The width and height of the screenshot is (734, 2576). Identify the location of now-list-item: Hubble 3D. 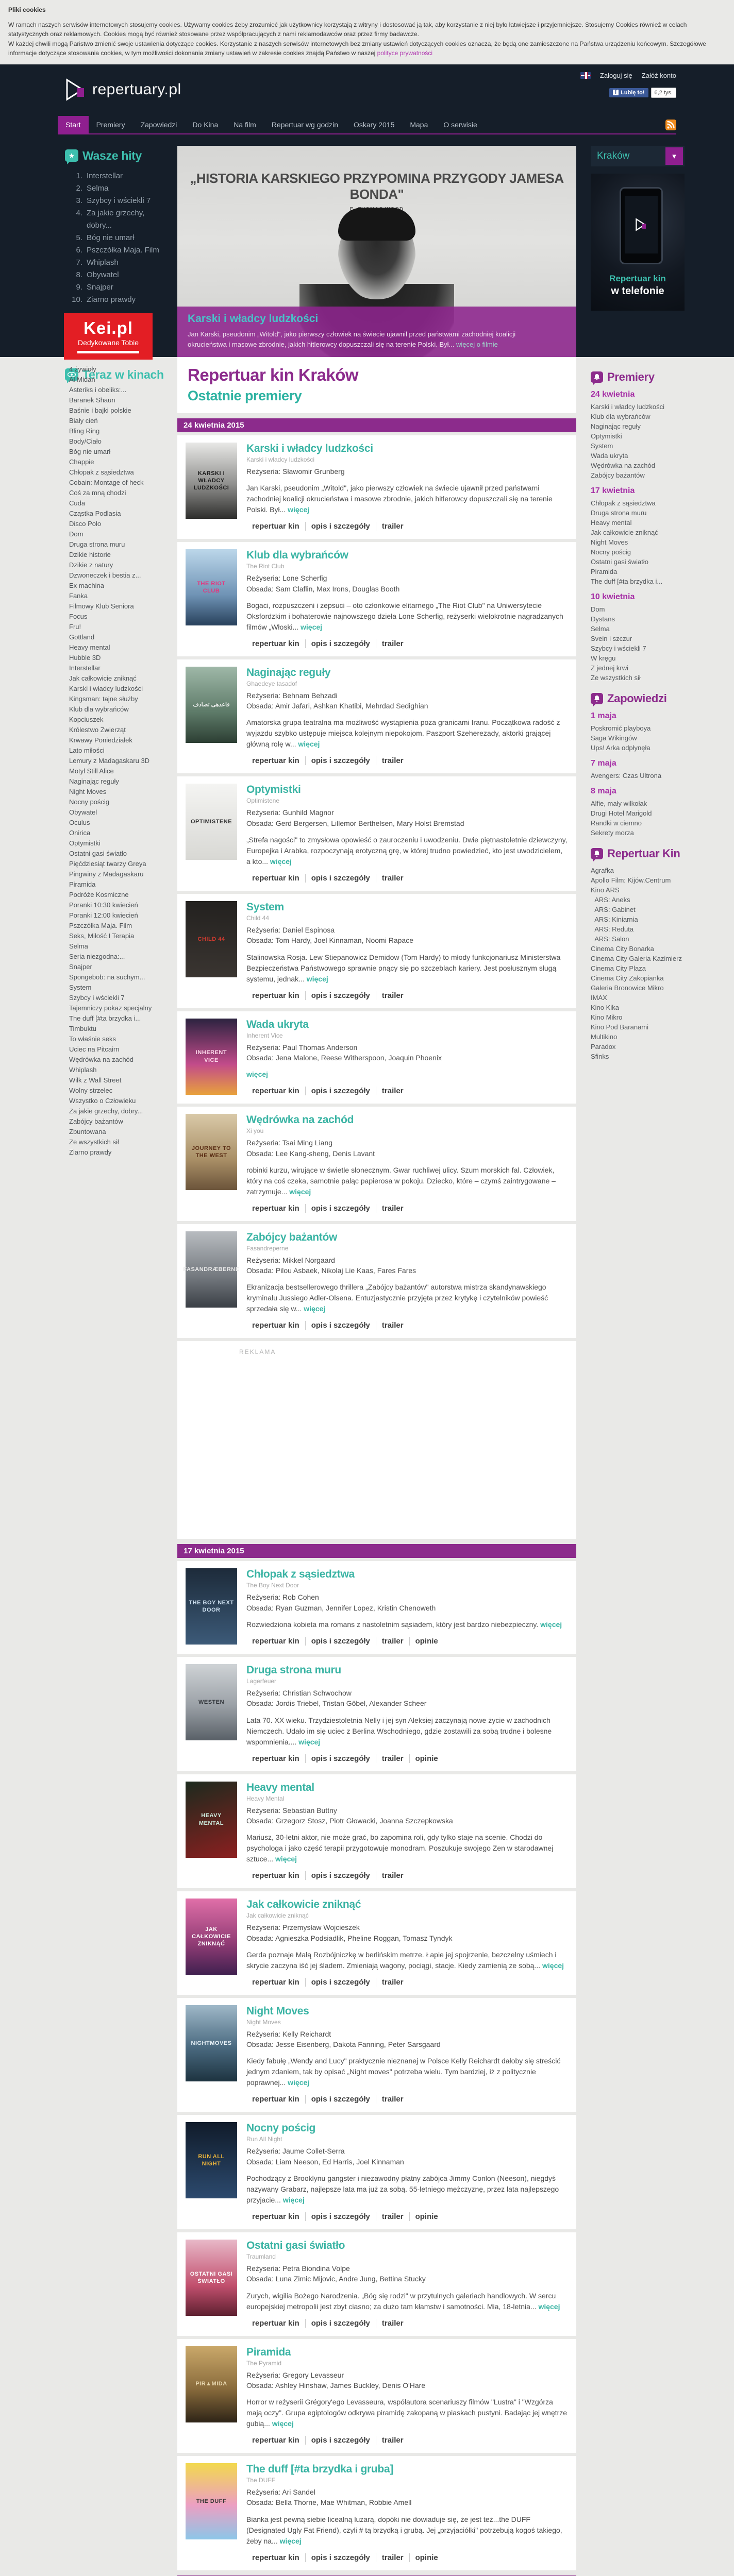
(119, 658).